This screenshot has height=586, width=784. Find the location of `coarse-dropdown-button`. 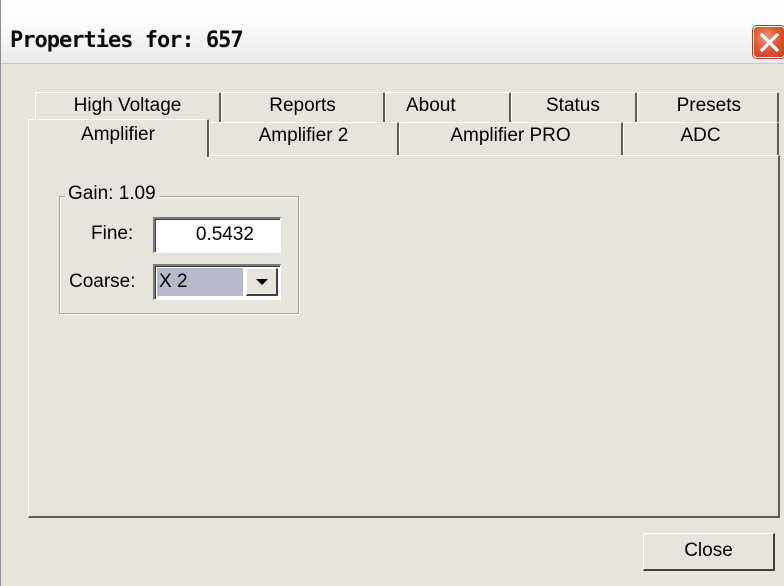

coarse-dropdown-button is located at coordinates (262, 282).